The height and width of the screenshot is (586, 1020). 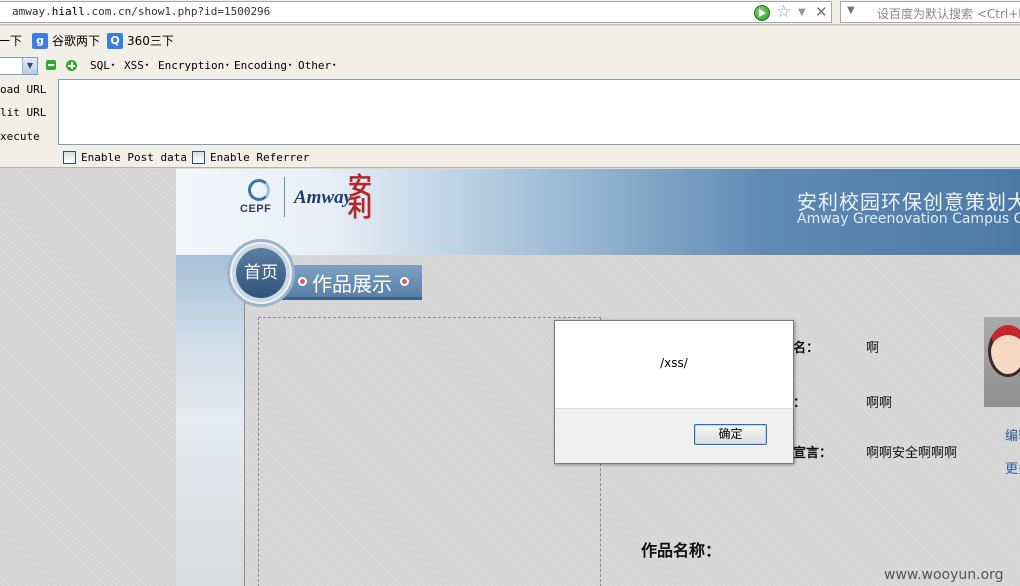 I want to click on hackbar-toolbar: ▼ SQL▾ XSS▾ Encryption▾ Encoding▾ Other▾, so click(x=510, y=66).